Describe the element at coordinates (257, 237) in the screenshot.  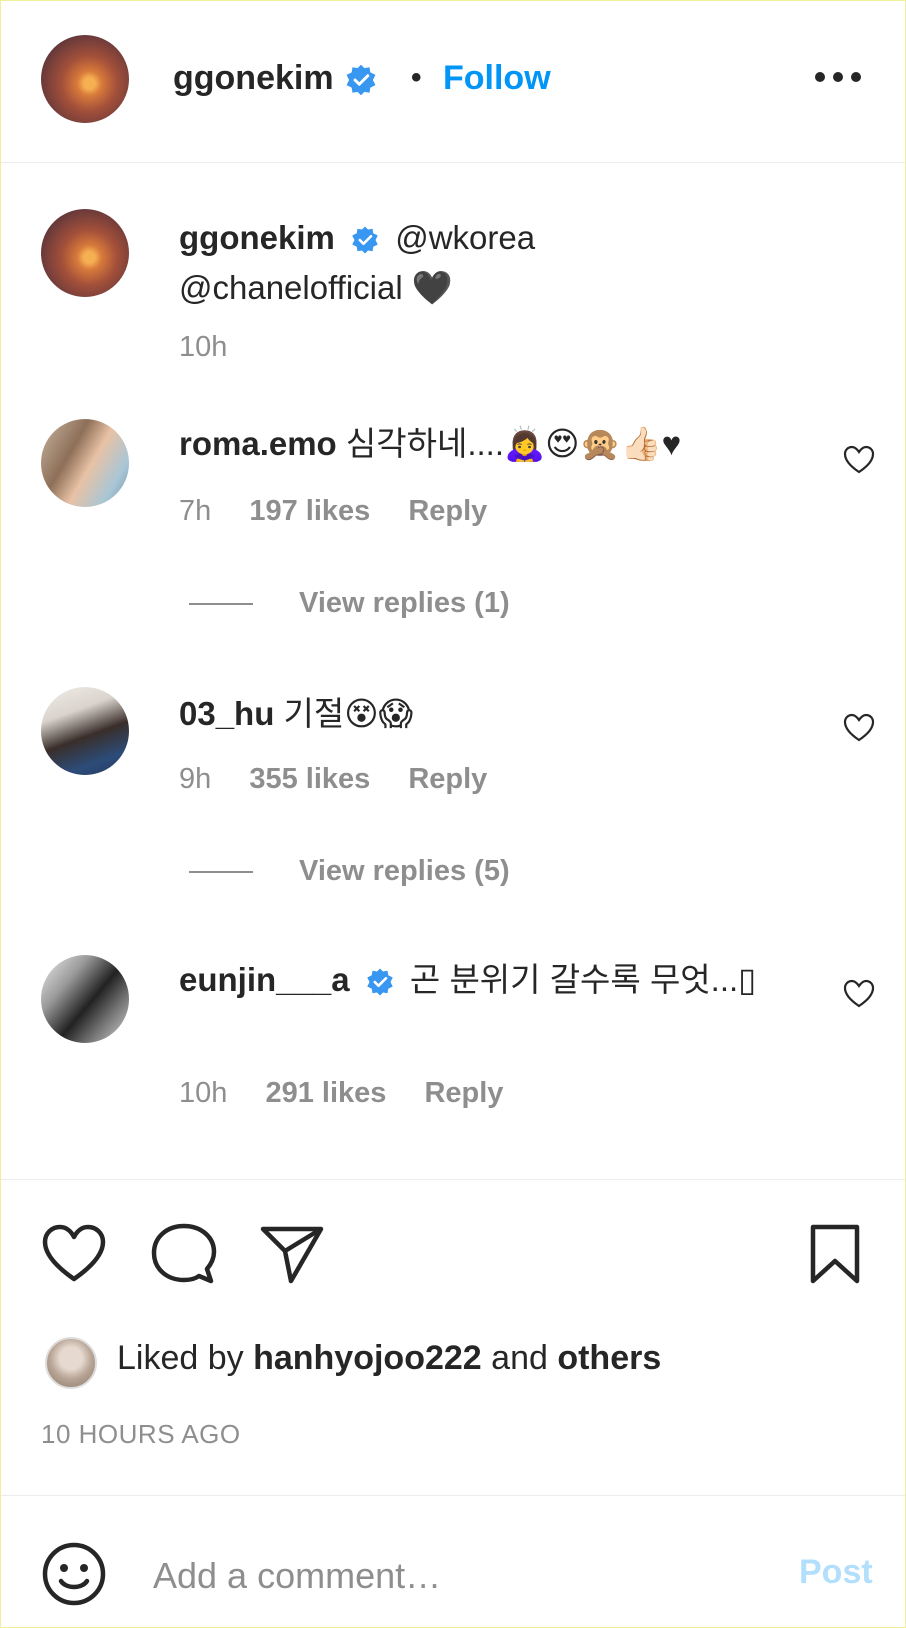
I see `caption-username: ggonekim` at that location.